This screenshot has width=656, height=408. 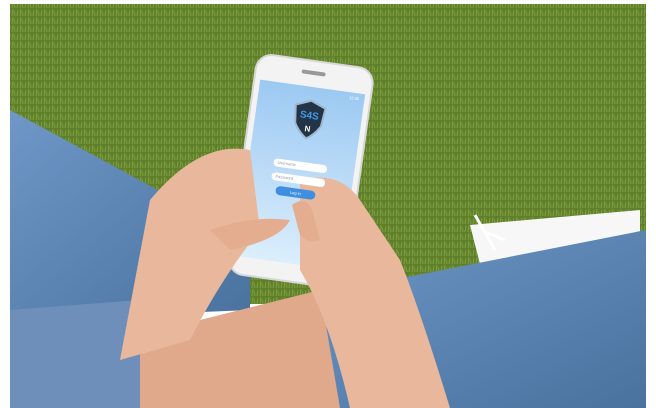 What do you see at coordinates (75, 354) in the screenshot?
I see `lower-jeans` at bounding box center [75, 354].